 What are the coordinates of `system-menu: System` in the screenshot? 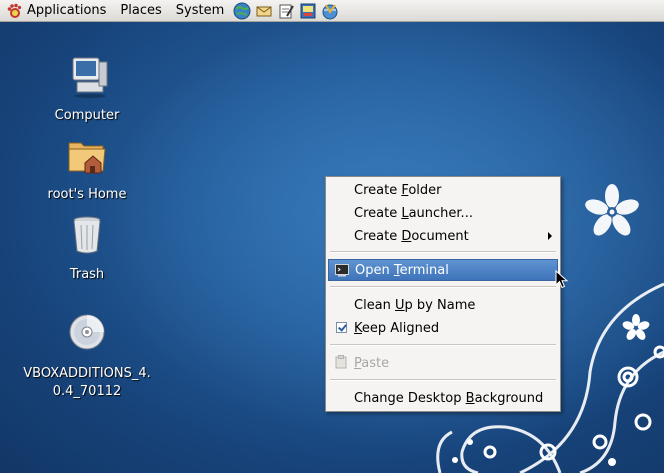 It's located at (201, 11).